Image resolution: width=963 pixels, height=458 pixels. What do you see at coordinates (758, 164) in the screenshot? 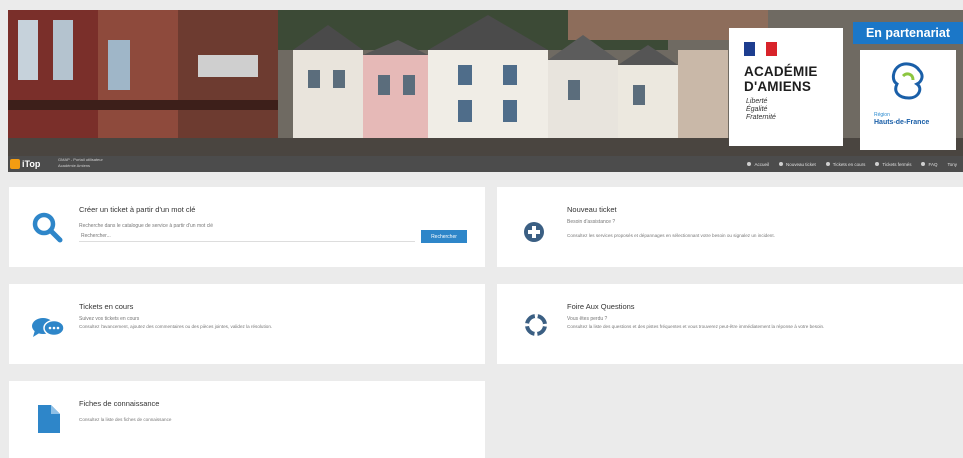
I see `nav-link-home: Accueil` at bounding box center [758, 164].